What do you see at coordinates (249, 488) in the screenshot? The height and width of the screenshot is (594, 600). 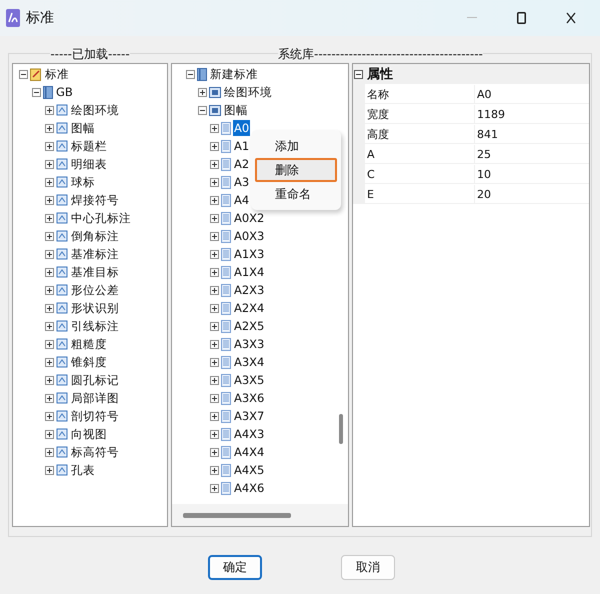 I see `tree-item: A4X6` at bounding box center [249, 488].